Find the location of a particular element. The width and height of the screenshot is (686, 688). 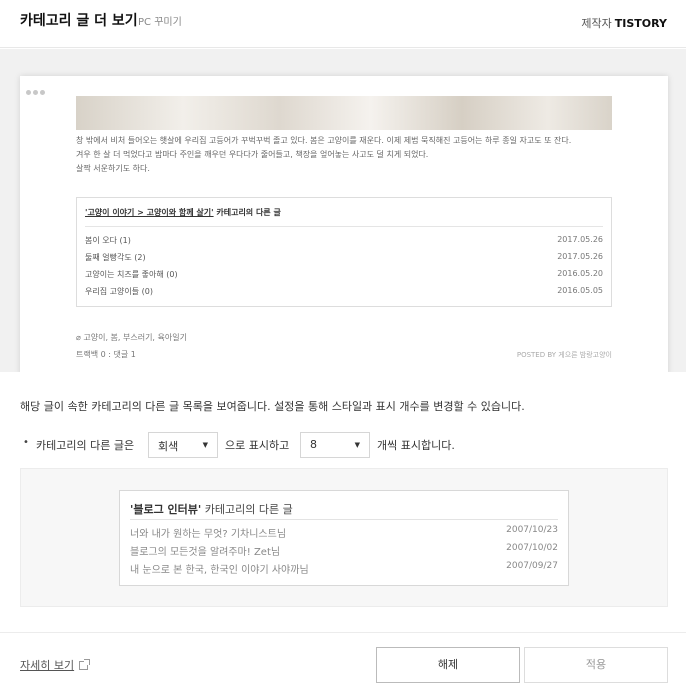

more-info-label: 자세히 보기 is located at coordinates (47, 665).